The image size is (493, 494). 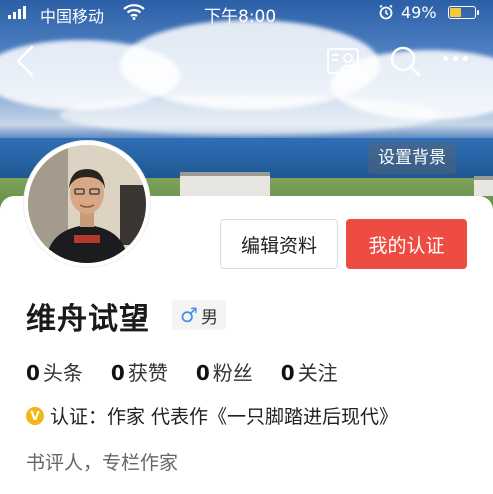 What do you see at coordinates (250, 115) in the screenshot?
I see `cloud` at bounding box center [250, 115].